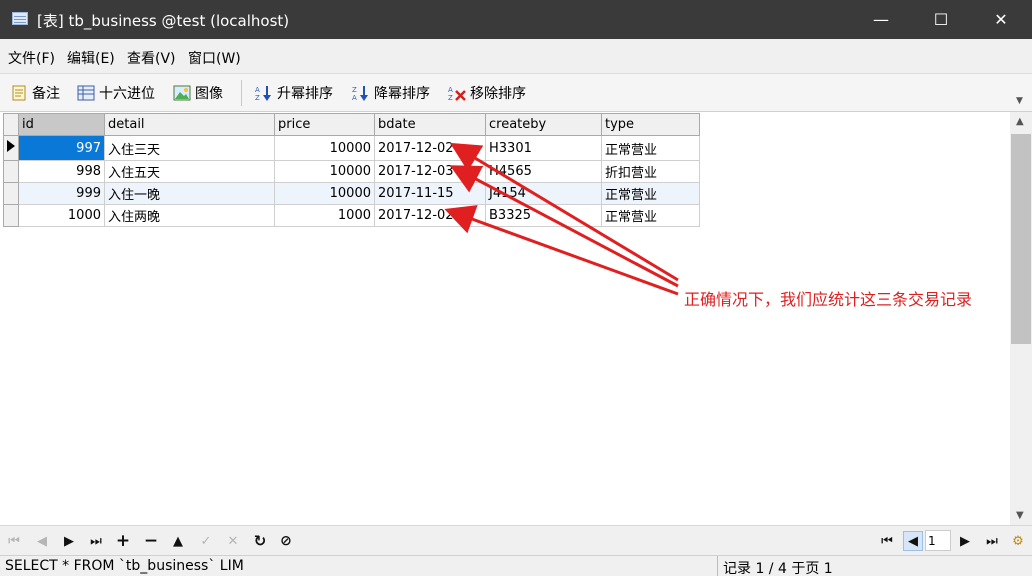 The image size is (1032, 576). I want to click on image-button: 图像, so click(198, 93).